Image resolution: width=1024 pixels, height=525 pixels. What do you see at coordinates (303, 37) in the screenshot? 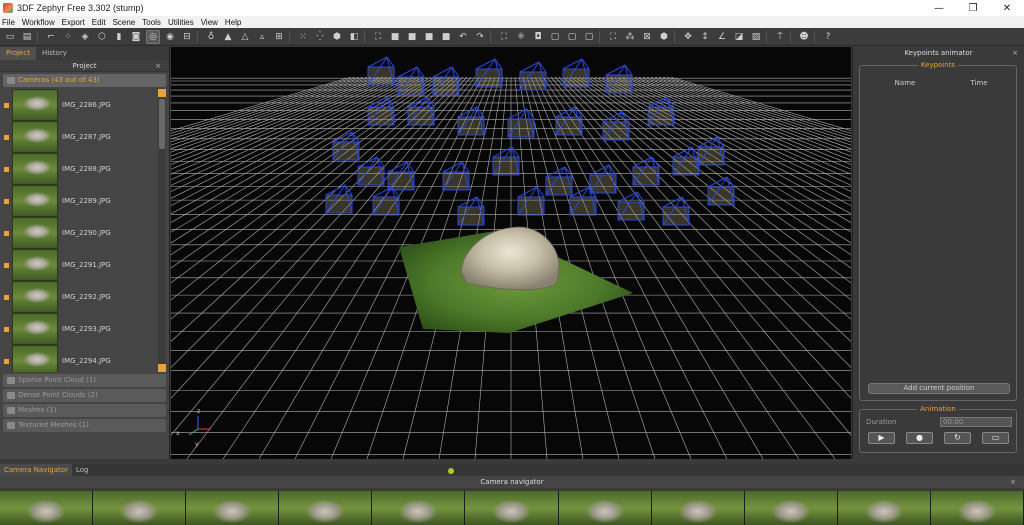
I see `dots-icon: ⁙` at bounding box center [303, 37].